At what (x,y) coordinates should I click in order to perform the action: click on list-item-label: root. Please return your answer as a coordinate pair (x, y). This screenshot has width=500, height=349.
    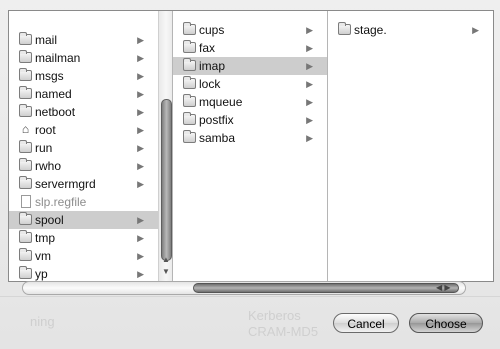
    Looking at the image, I should click on (45, 130).